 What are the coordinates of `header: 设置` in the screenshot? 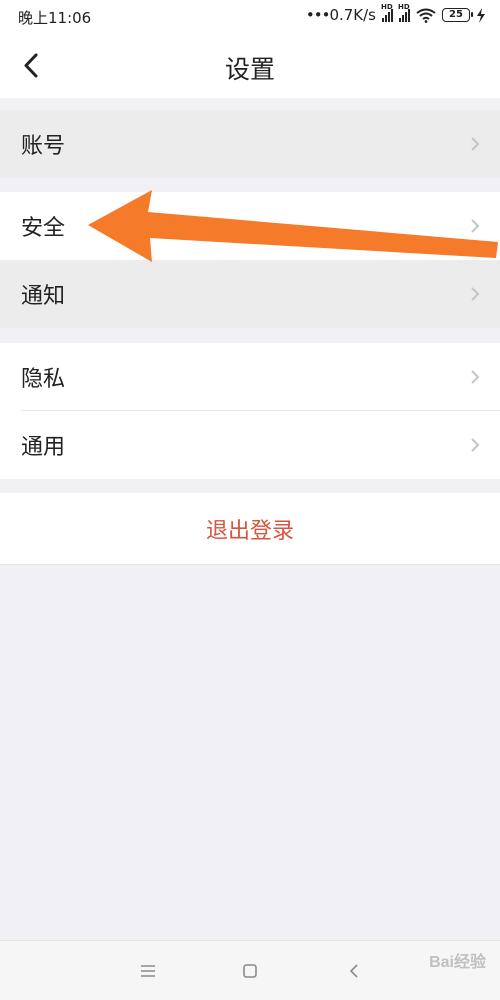 It's located at (250, 65).